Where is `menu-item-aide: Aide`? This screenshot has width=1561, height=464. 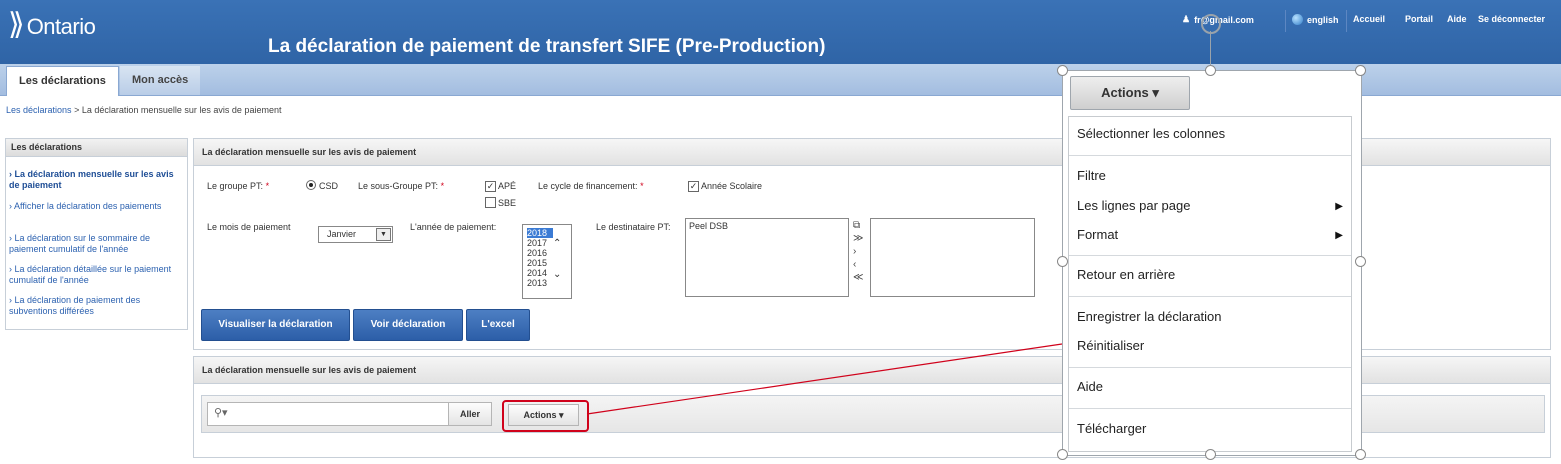
menu-item-aide: Aide is located at coordinates (1090, 386).